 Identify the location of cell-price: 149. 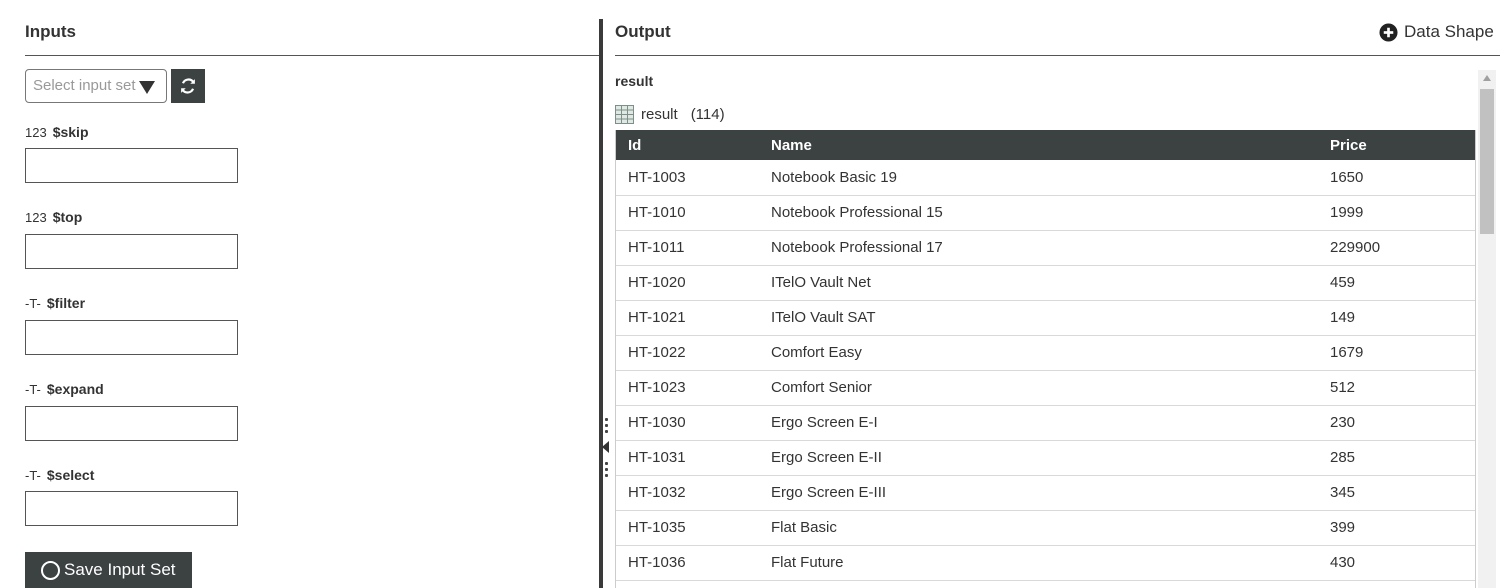
(1396, 318).